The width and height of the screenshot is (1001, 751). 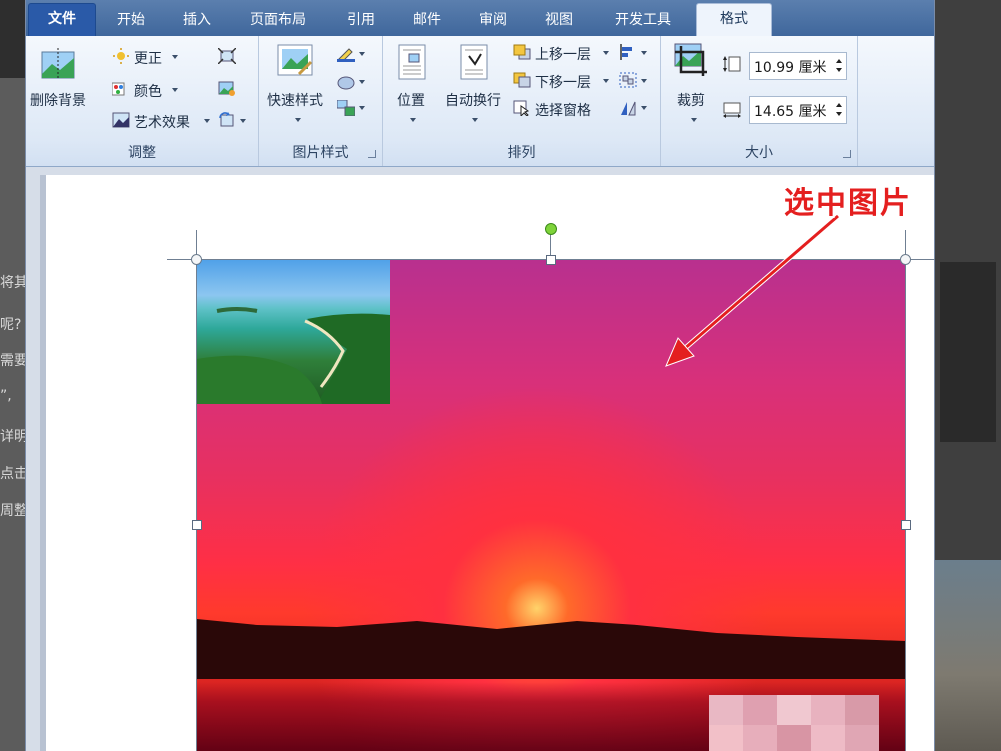 I want to click on picture-border-icon, so click(x=346, y=55).